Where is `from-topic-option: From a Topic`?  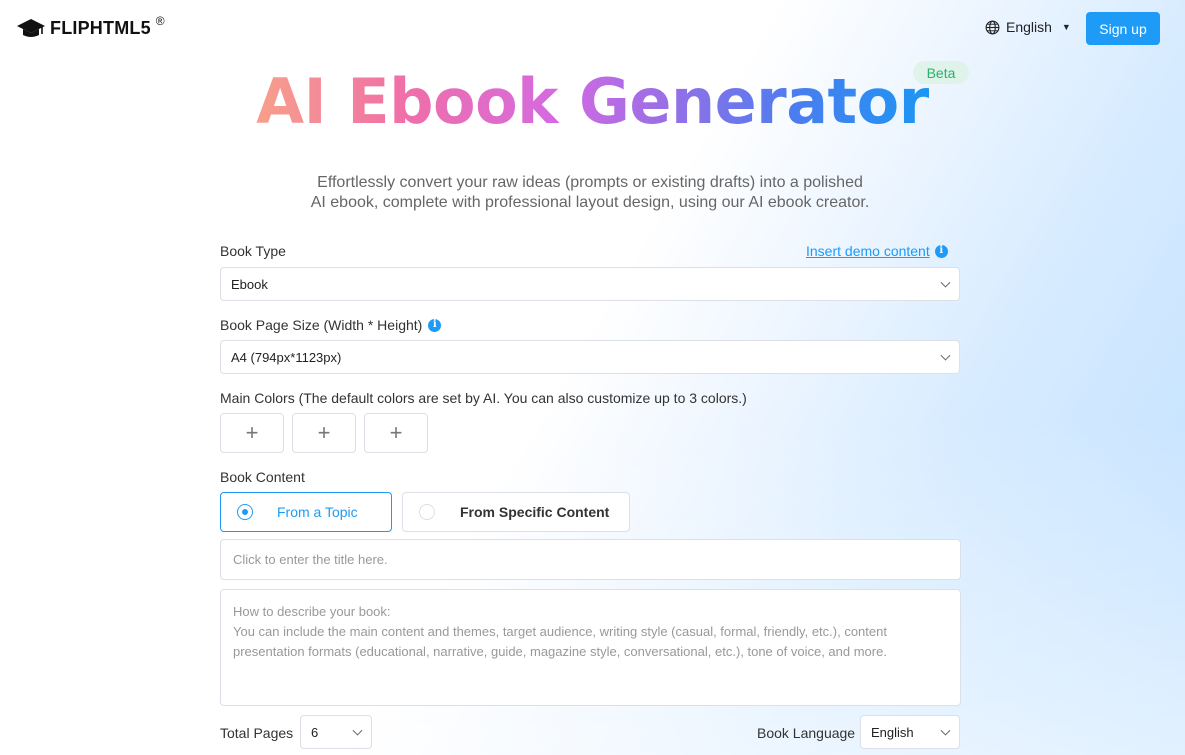
from-topic-option: From a Topic is located at coordinates (306, 512).